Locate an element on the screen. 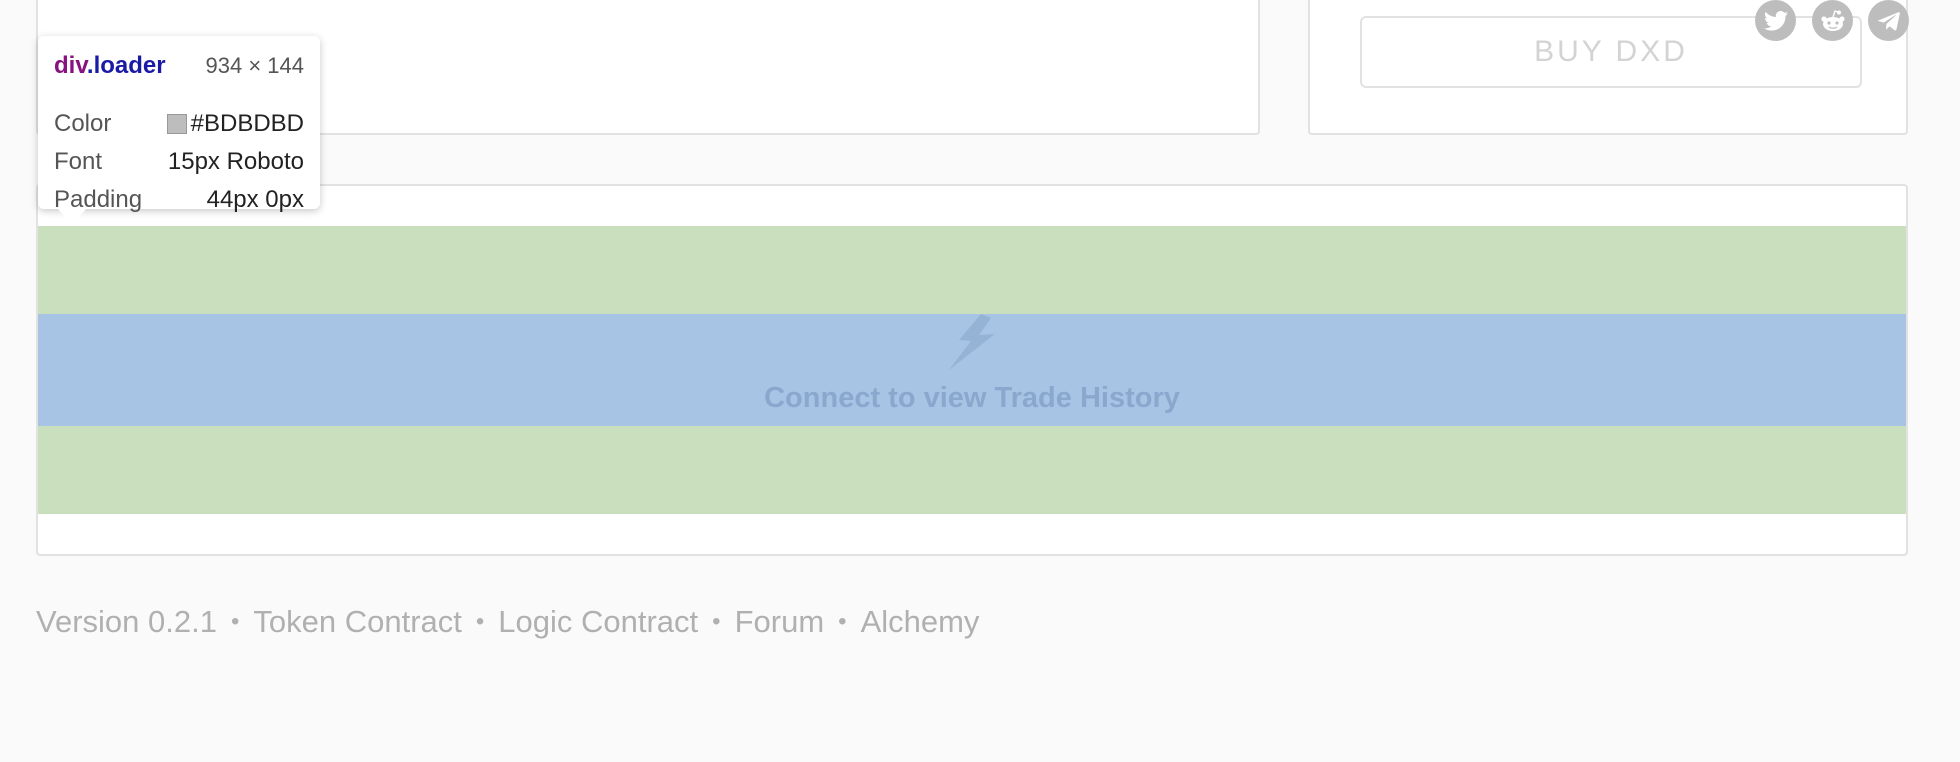 The width and height of the screenshot is (1960, 762). tooltip-header: div.loader 934 × 144 is located at coordinates (179, 66).